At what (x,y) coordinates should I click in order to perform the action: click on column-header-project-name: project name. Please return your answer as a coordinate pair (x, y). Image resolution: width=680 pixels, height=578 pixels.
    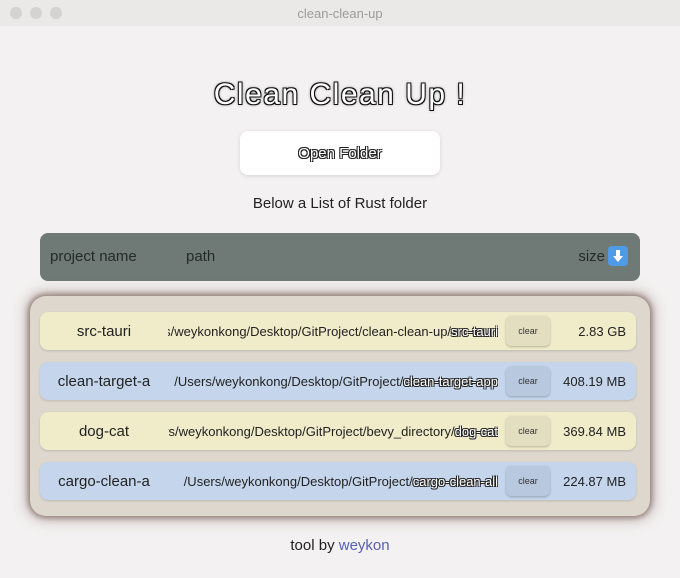
    Looking at the image, I should click on (93, 256).